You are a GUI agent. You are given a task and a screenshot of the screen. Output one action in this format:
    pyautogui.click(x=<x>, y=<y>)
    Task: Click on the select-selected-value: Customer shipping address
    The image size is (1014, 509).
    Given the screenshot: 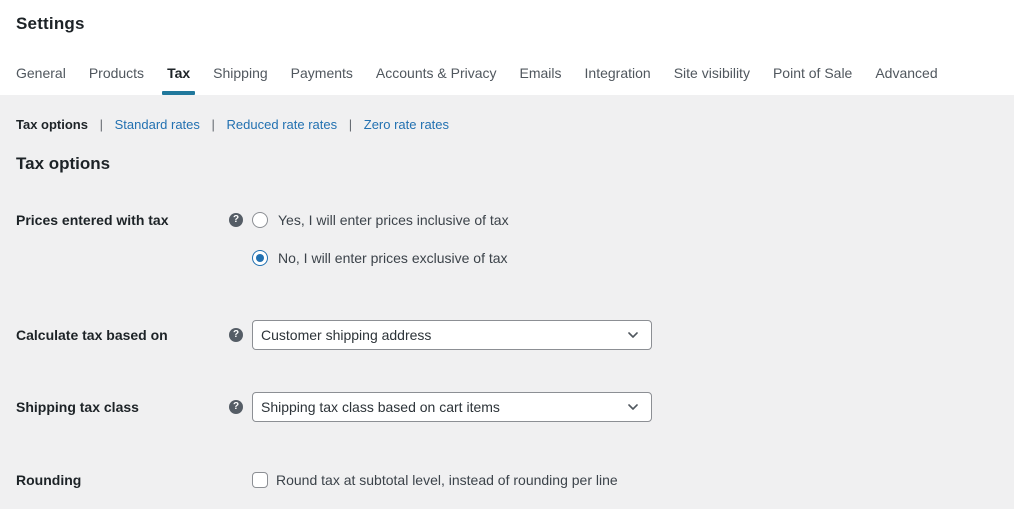 What is the action you would take?
    pyautogui.click(x=346, y=335)
    